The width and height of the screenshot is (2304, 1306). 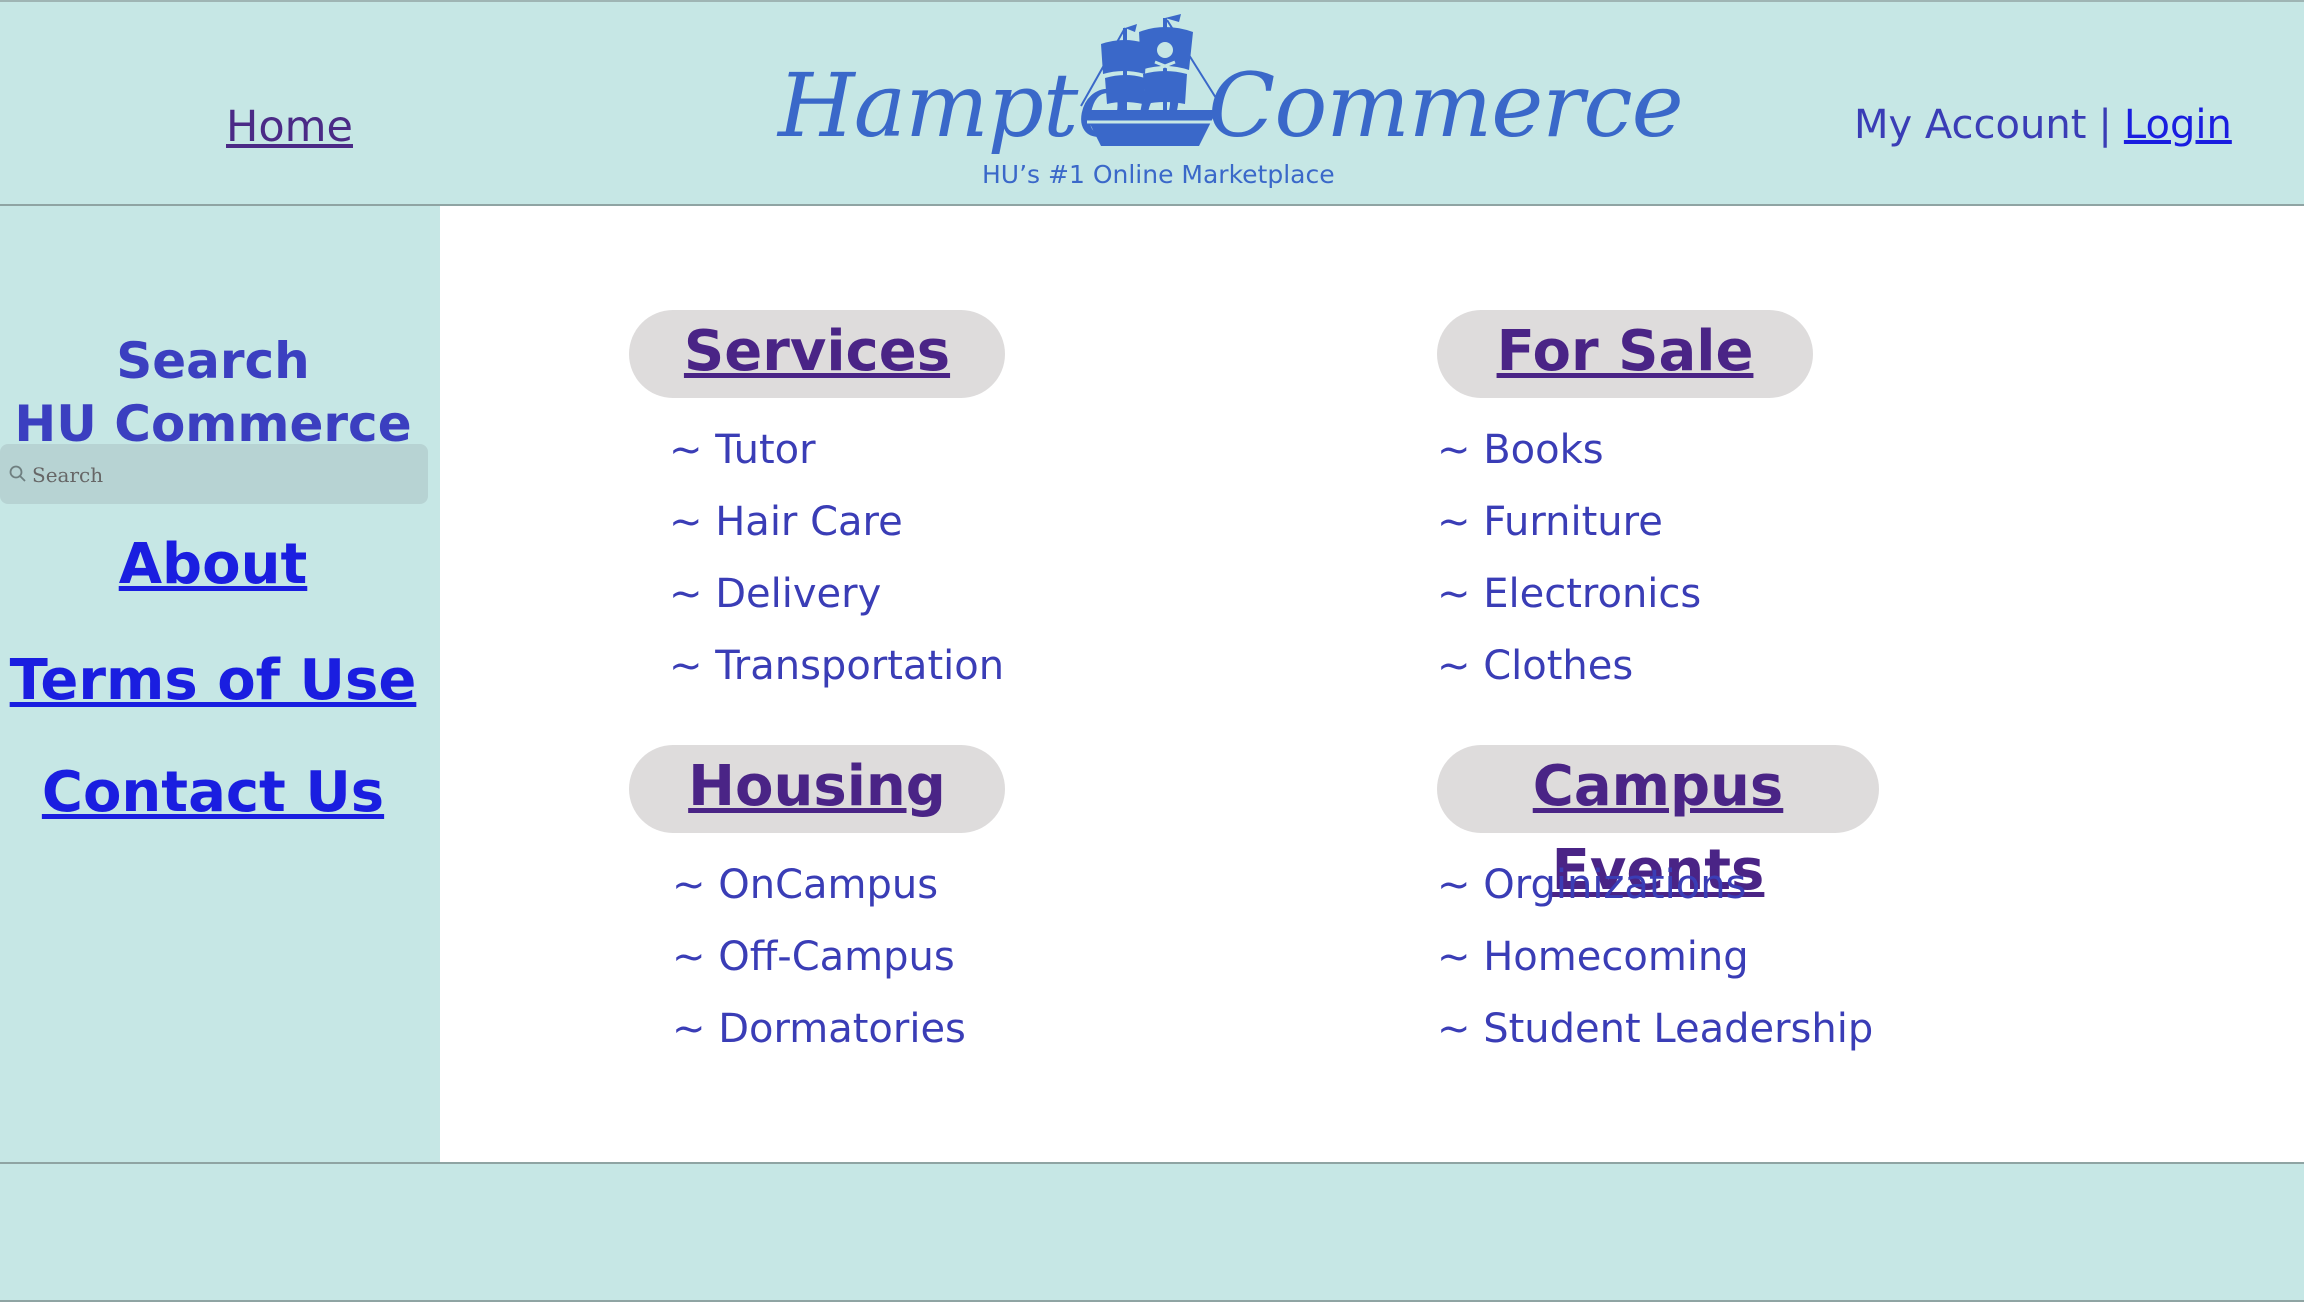 What do you see at coordinates (1151, 80) in the screenshot?
I see `pirate-ship-icon` at bounding box center [1151, 80].